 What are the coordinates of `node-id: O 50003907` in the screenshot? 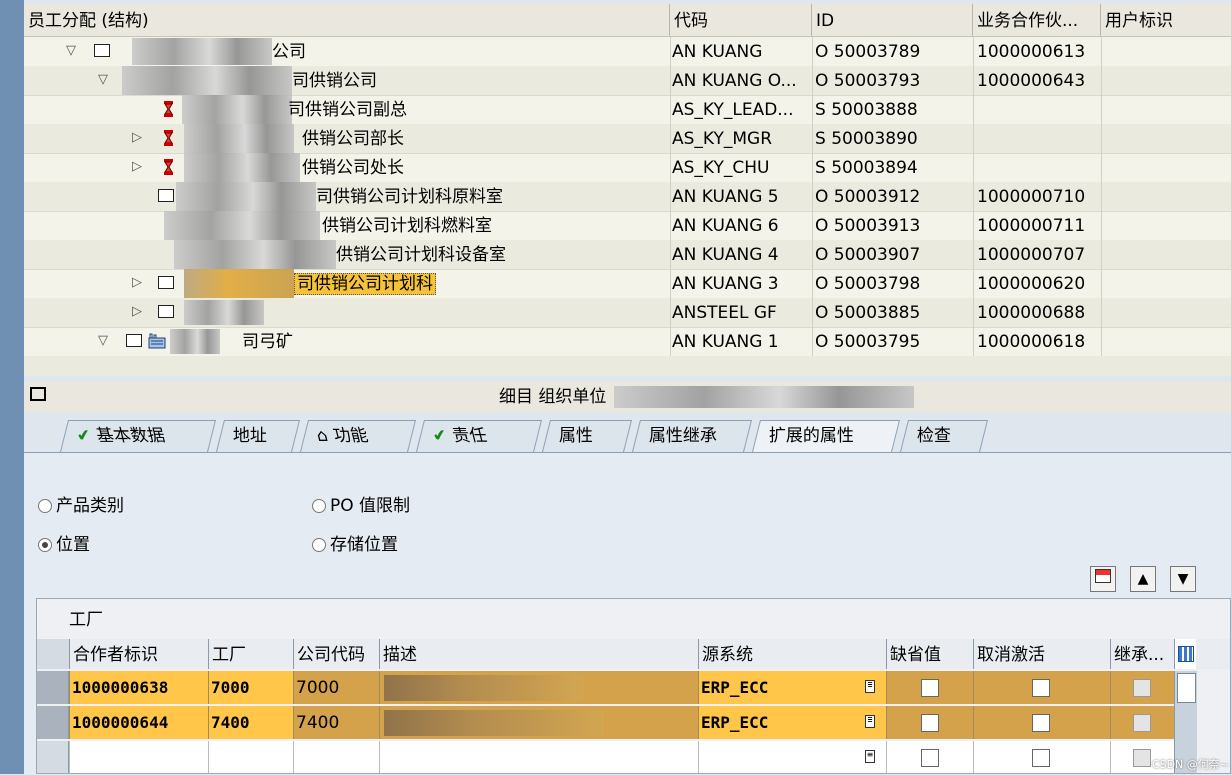 It's located at (868, 255).